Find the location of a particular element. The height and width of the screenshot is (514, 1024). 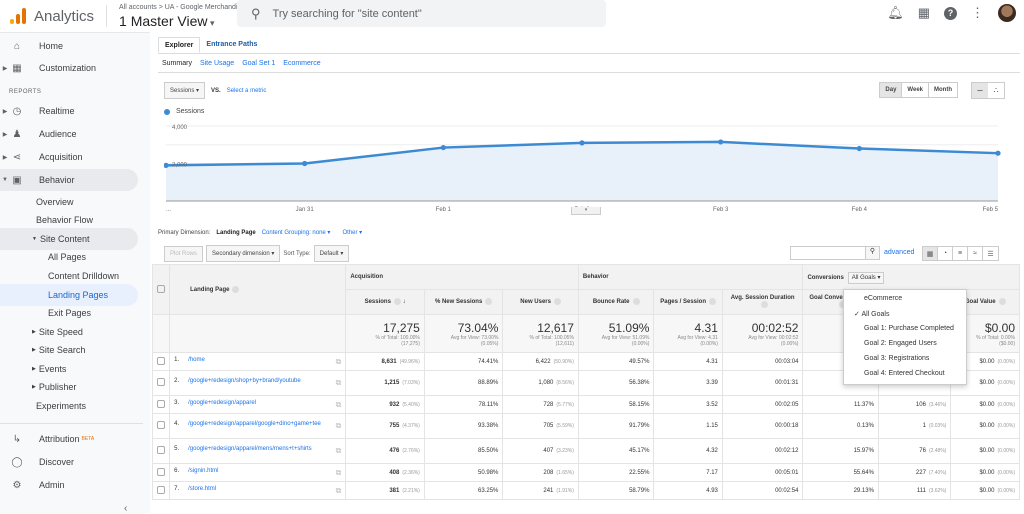

performance-view-icon: ≡ is located at coordinates (960, 253).